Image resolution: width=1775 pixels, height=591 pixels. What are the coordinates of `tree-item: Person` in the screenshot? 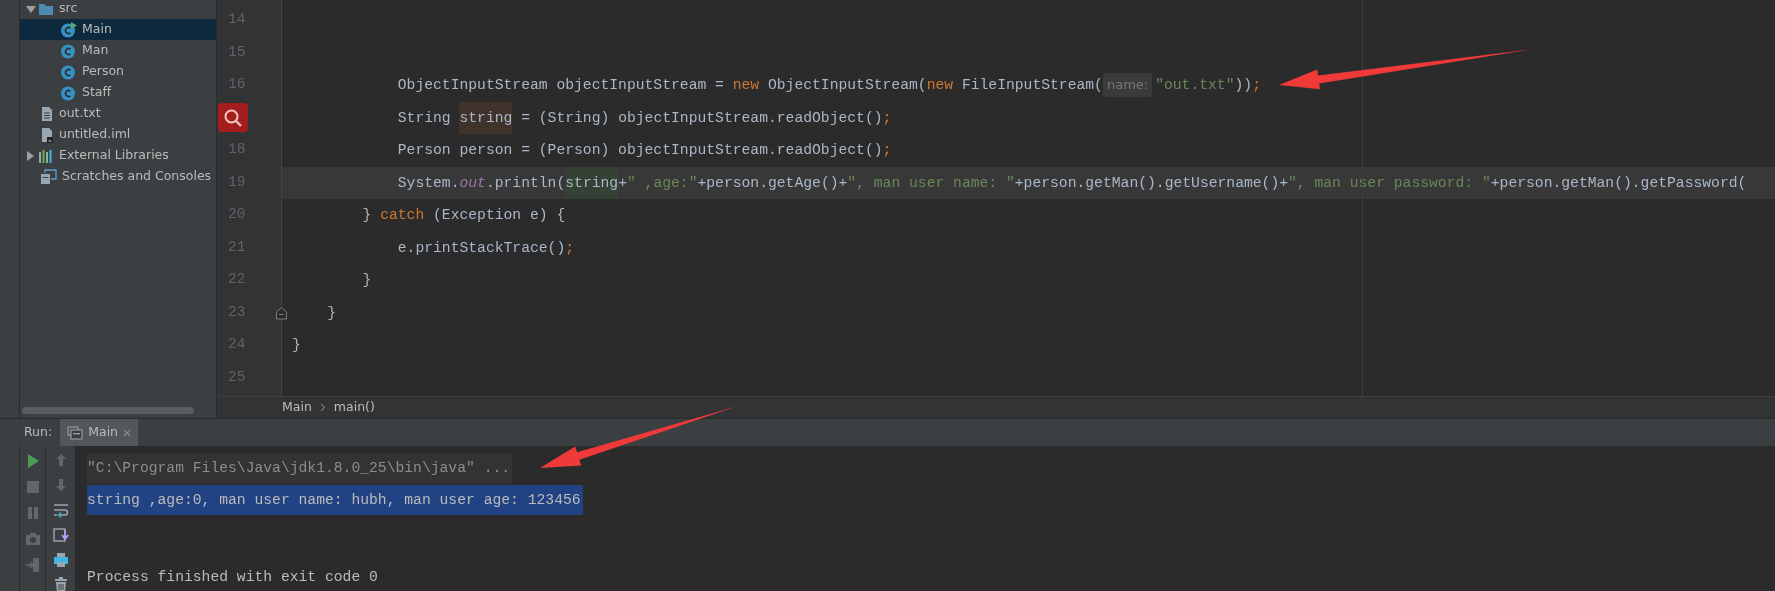 It's located at (118, 71).